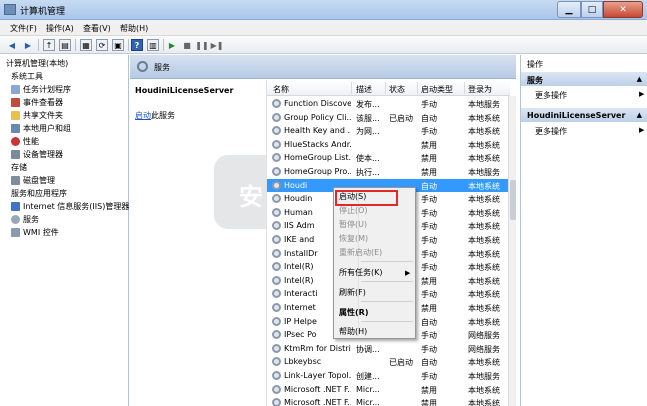  Describe the element at coordinates (303, 362) in the screenshot. I see `cell-name: Lbkeybsc` at that location.